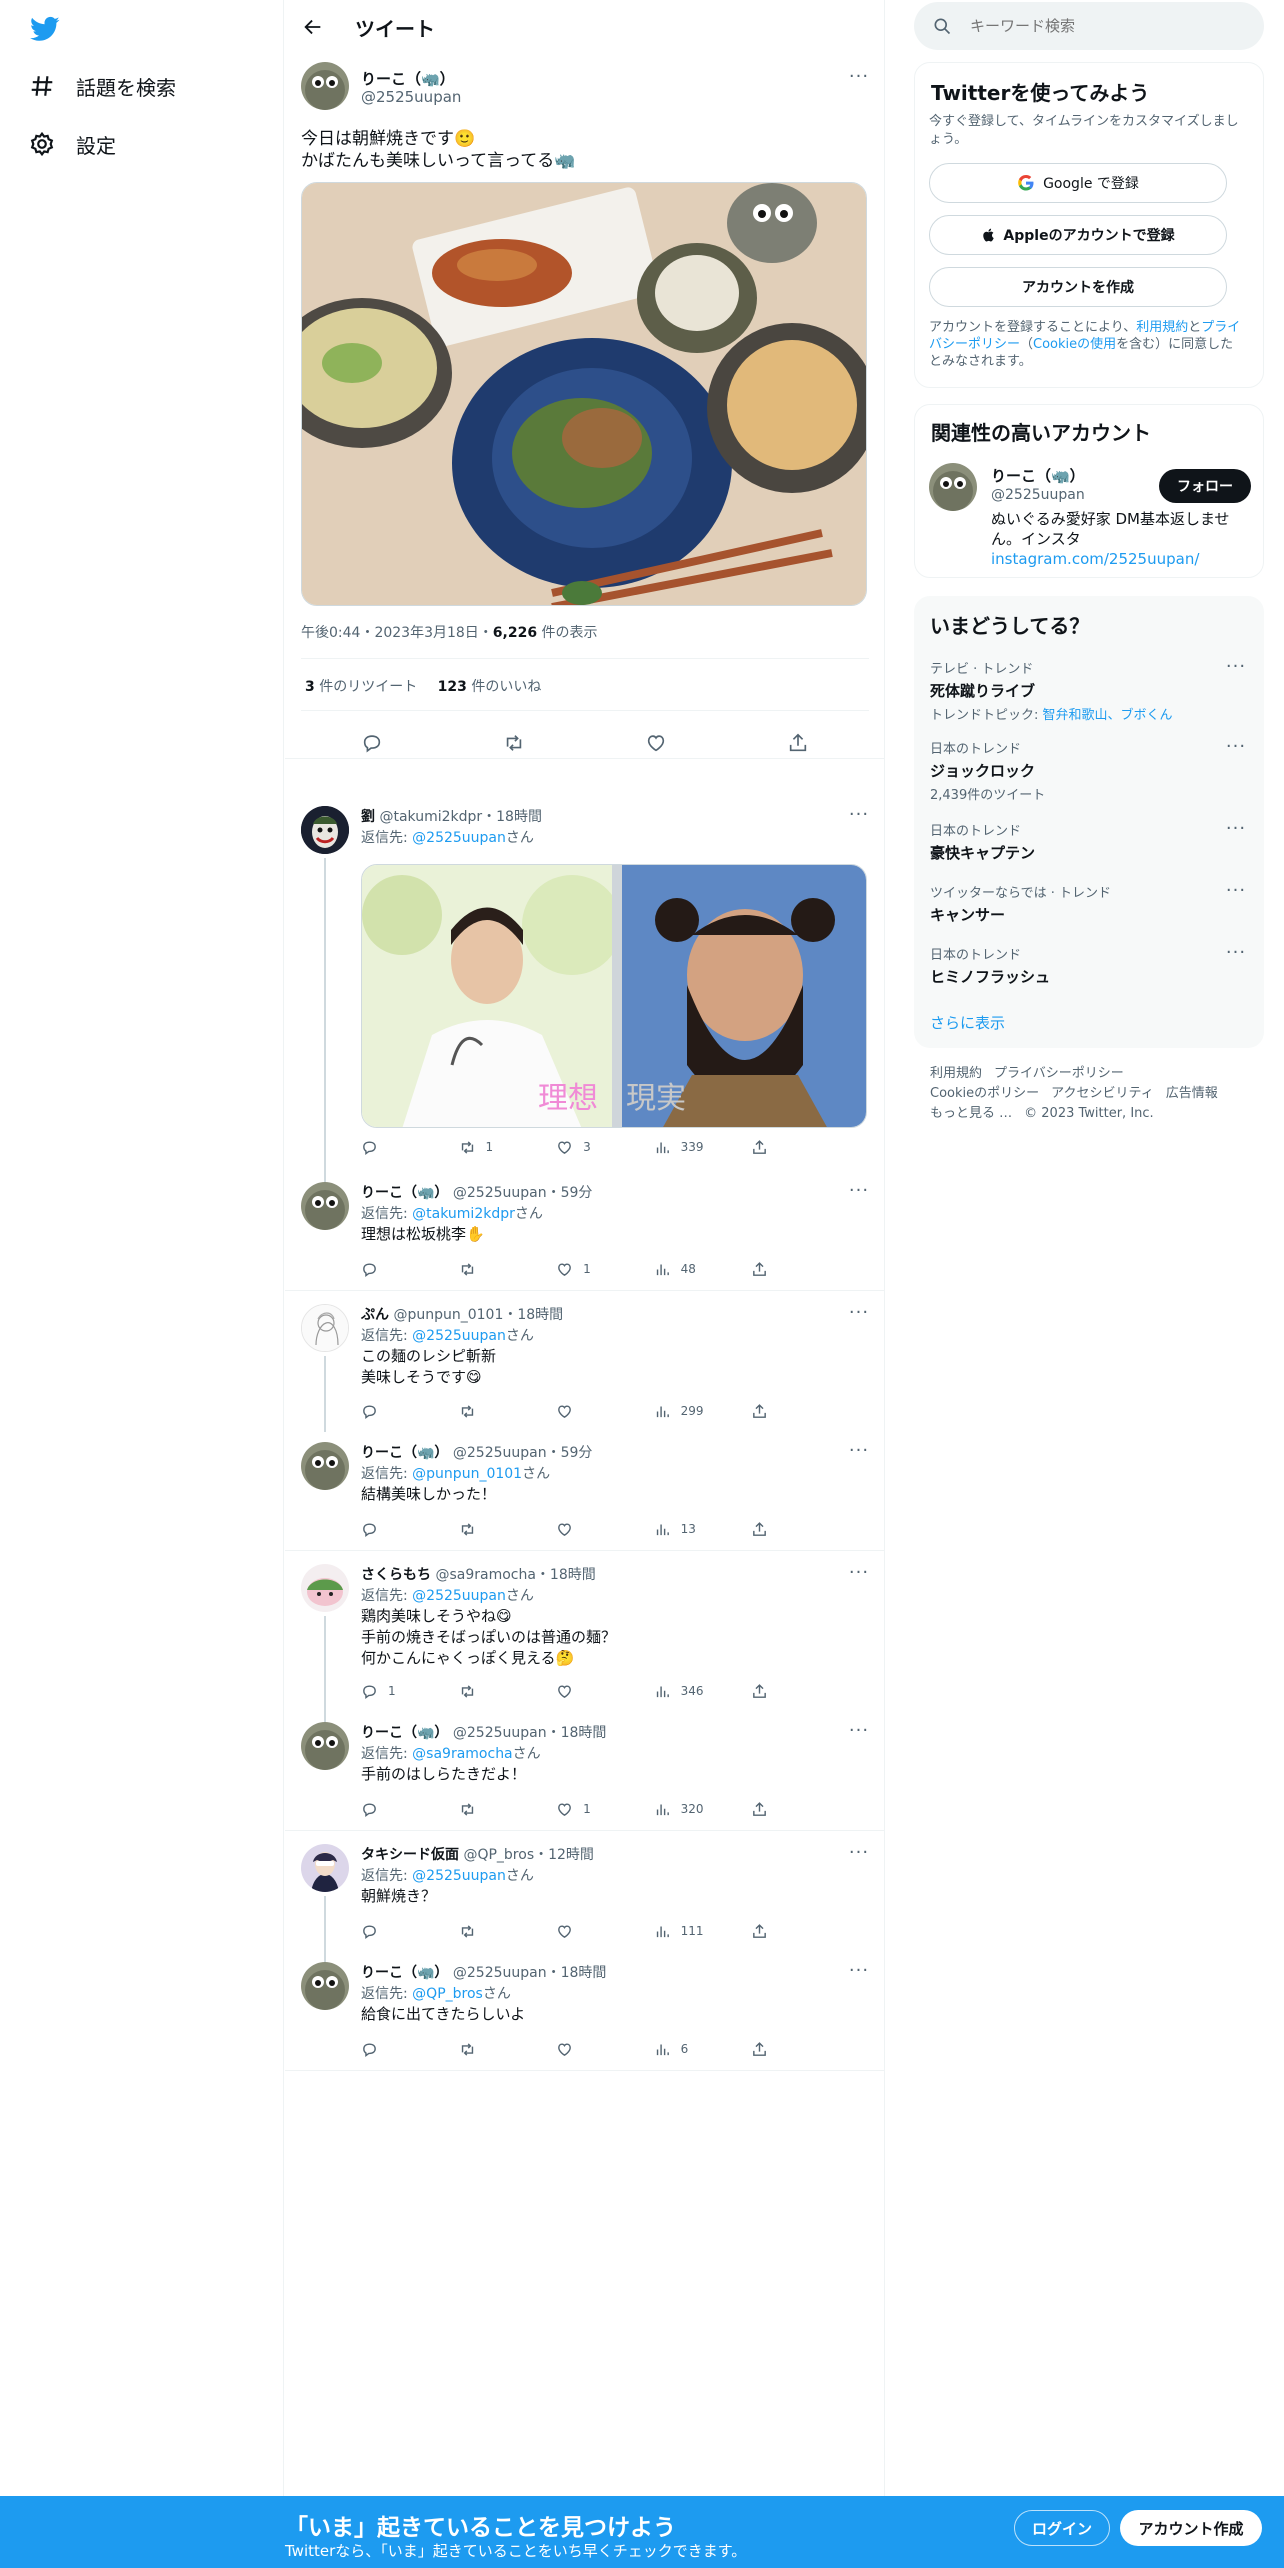 This screenshot has height=2568, width=1284. Describe the element at coordinates (1088, 902) in the screenshot. I see `trend-item: ツイッターならでは · トレンド キャンサー ···` at that location.